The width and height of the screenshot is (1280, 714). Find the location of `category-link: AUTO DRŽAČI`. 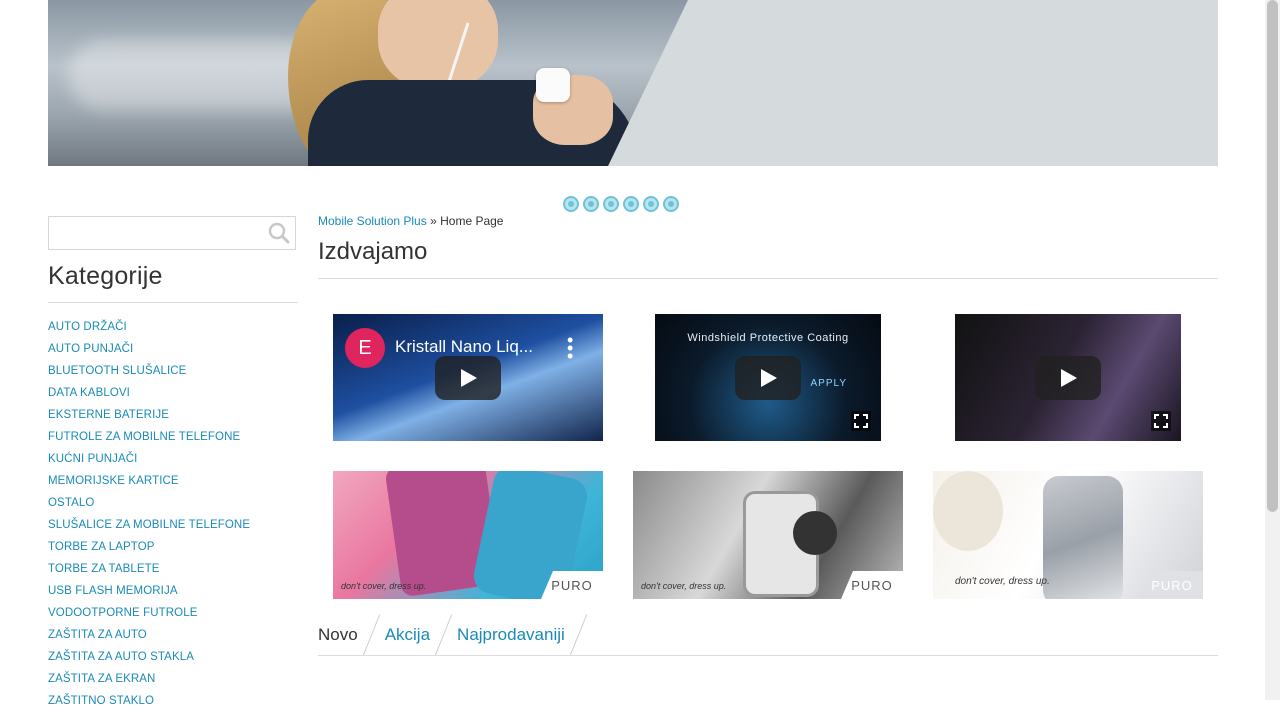

category-link: AUTO DRŽAČI is located at coordinates (87, 327).